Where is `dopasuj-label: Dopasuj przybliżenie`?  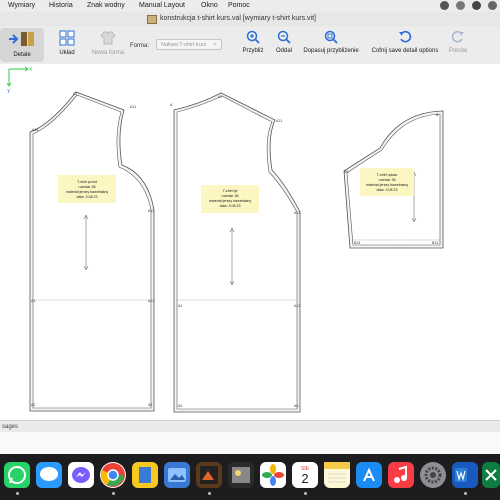 dopasuj-label: Dopasuj przybliżenie is located at coordinates (331, 51).